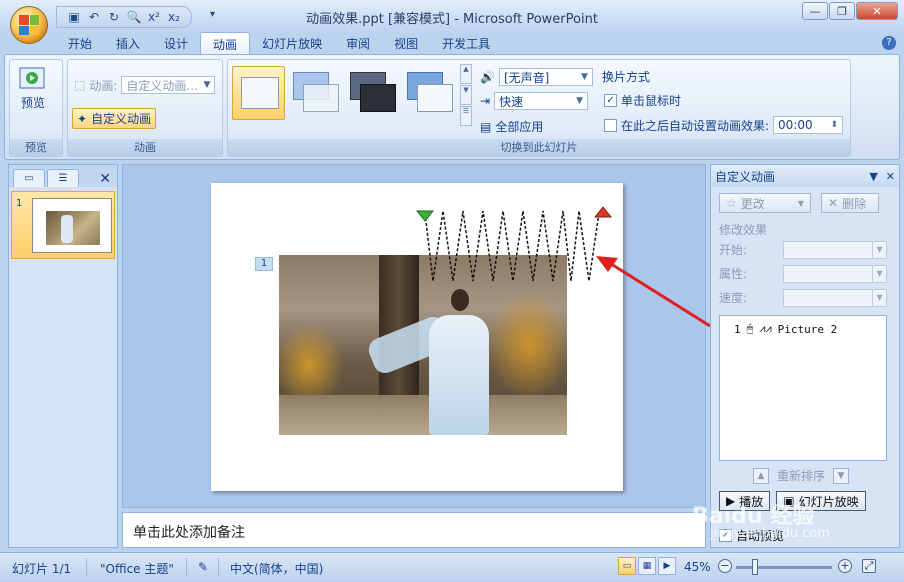 The image size is (904, 582). I want to click on pane-header: 自定义动画 ▼ ✕, so click(805, 176).